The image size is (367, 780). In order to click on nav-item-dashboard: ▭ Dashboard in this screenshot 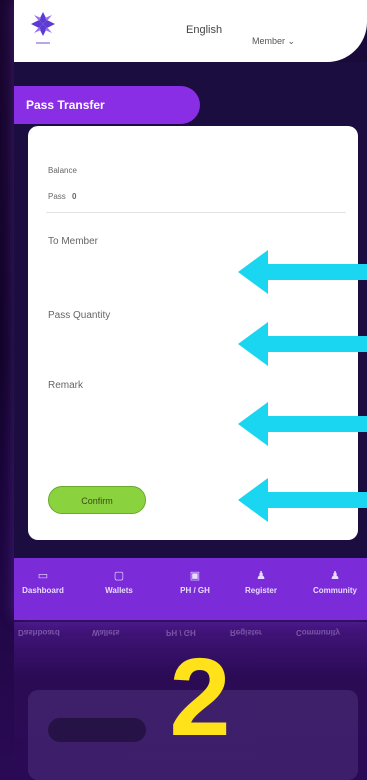, I will do `click(43, 580)`.